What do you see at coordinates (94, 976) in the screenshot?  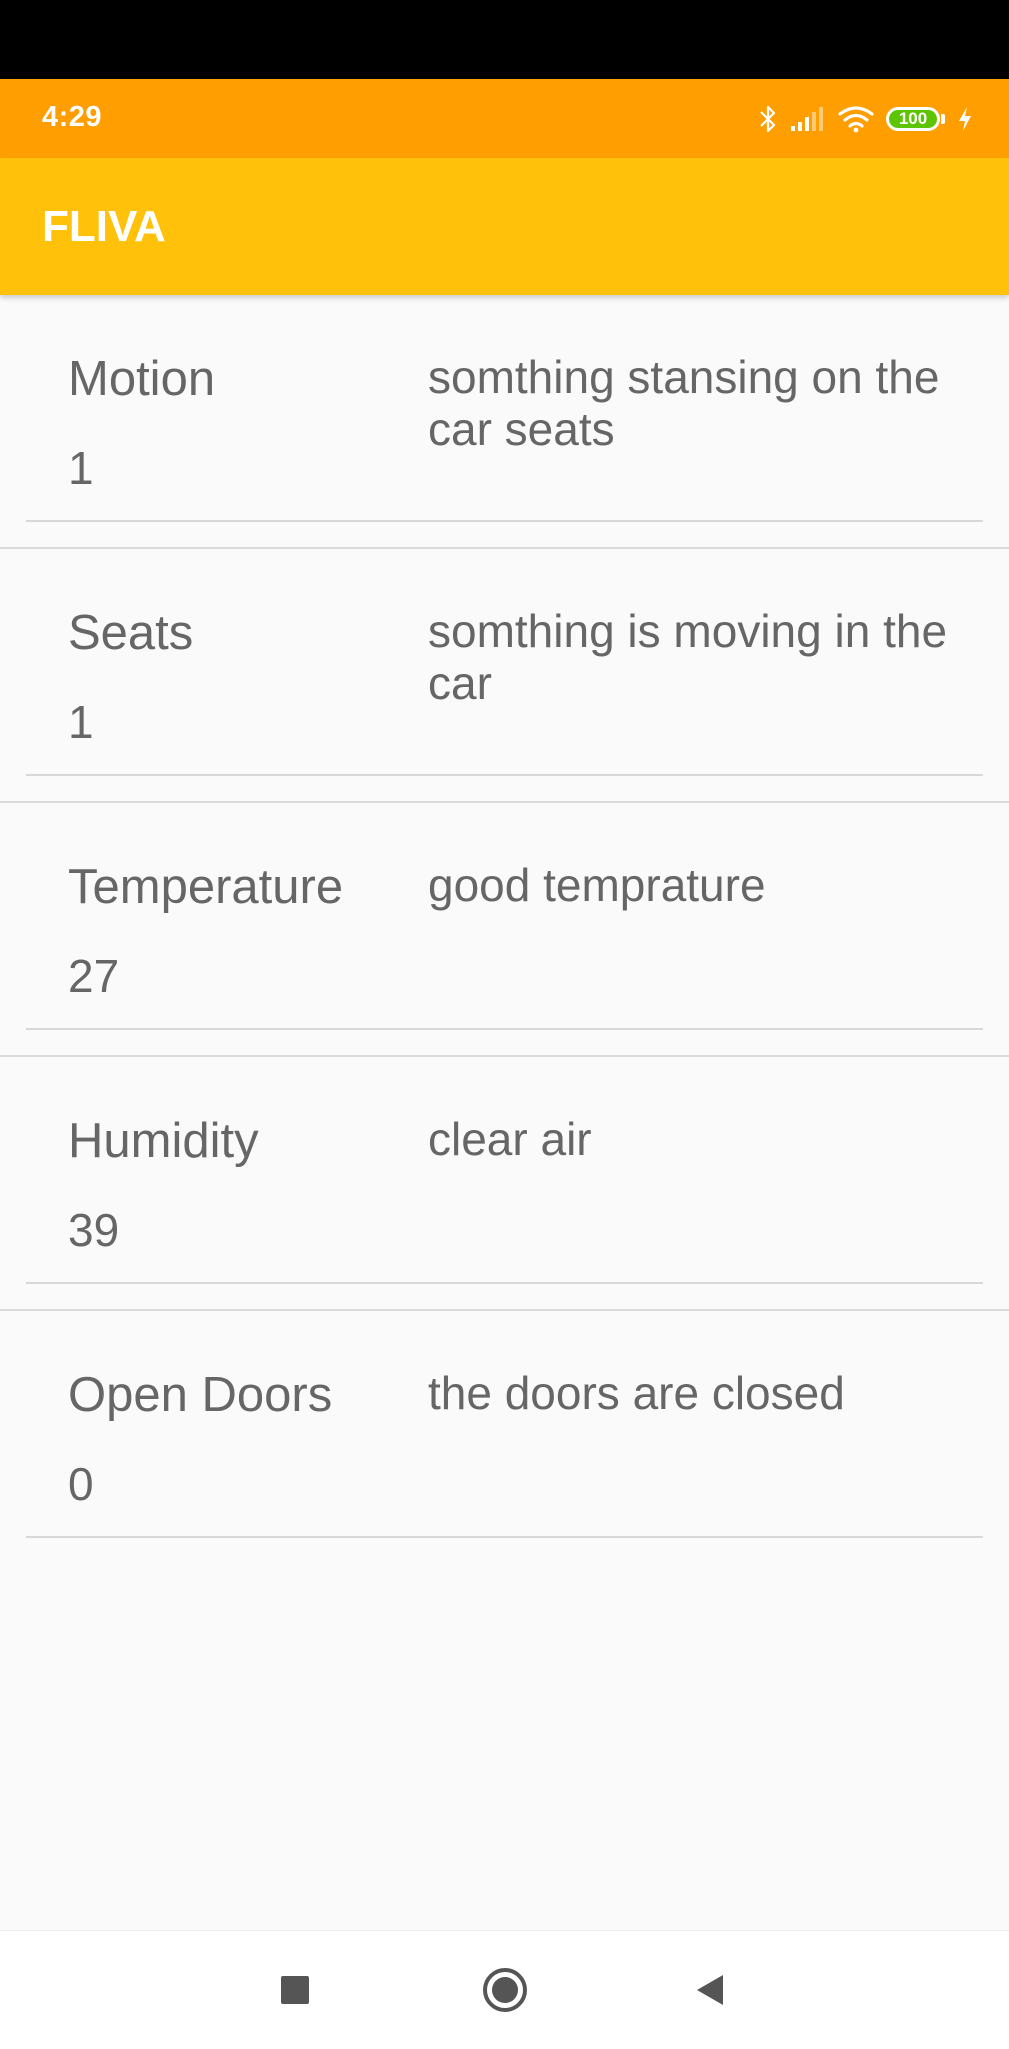 I see `sensor-value: 27` at bounding box center [94, 976].